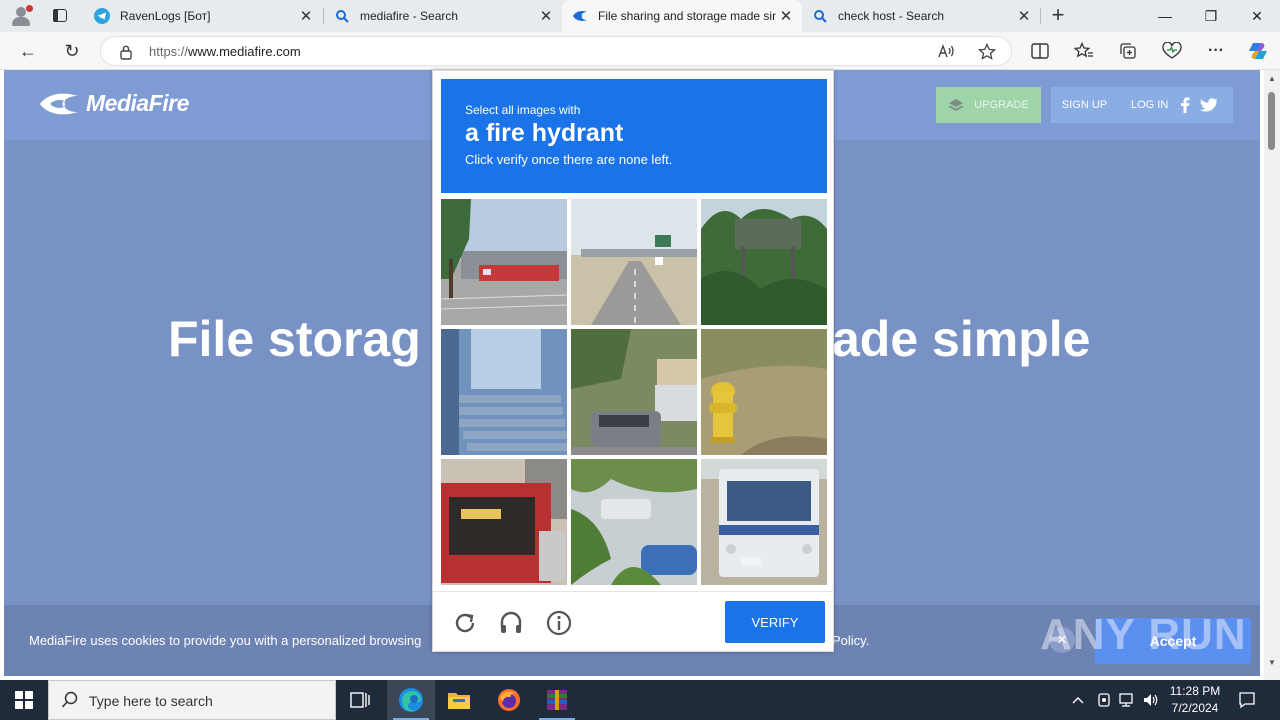  What do you see at coordinates (1175, 105) in the screenshot?
I see `login-button: LOG IN` at bounding box center [1175, 105].